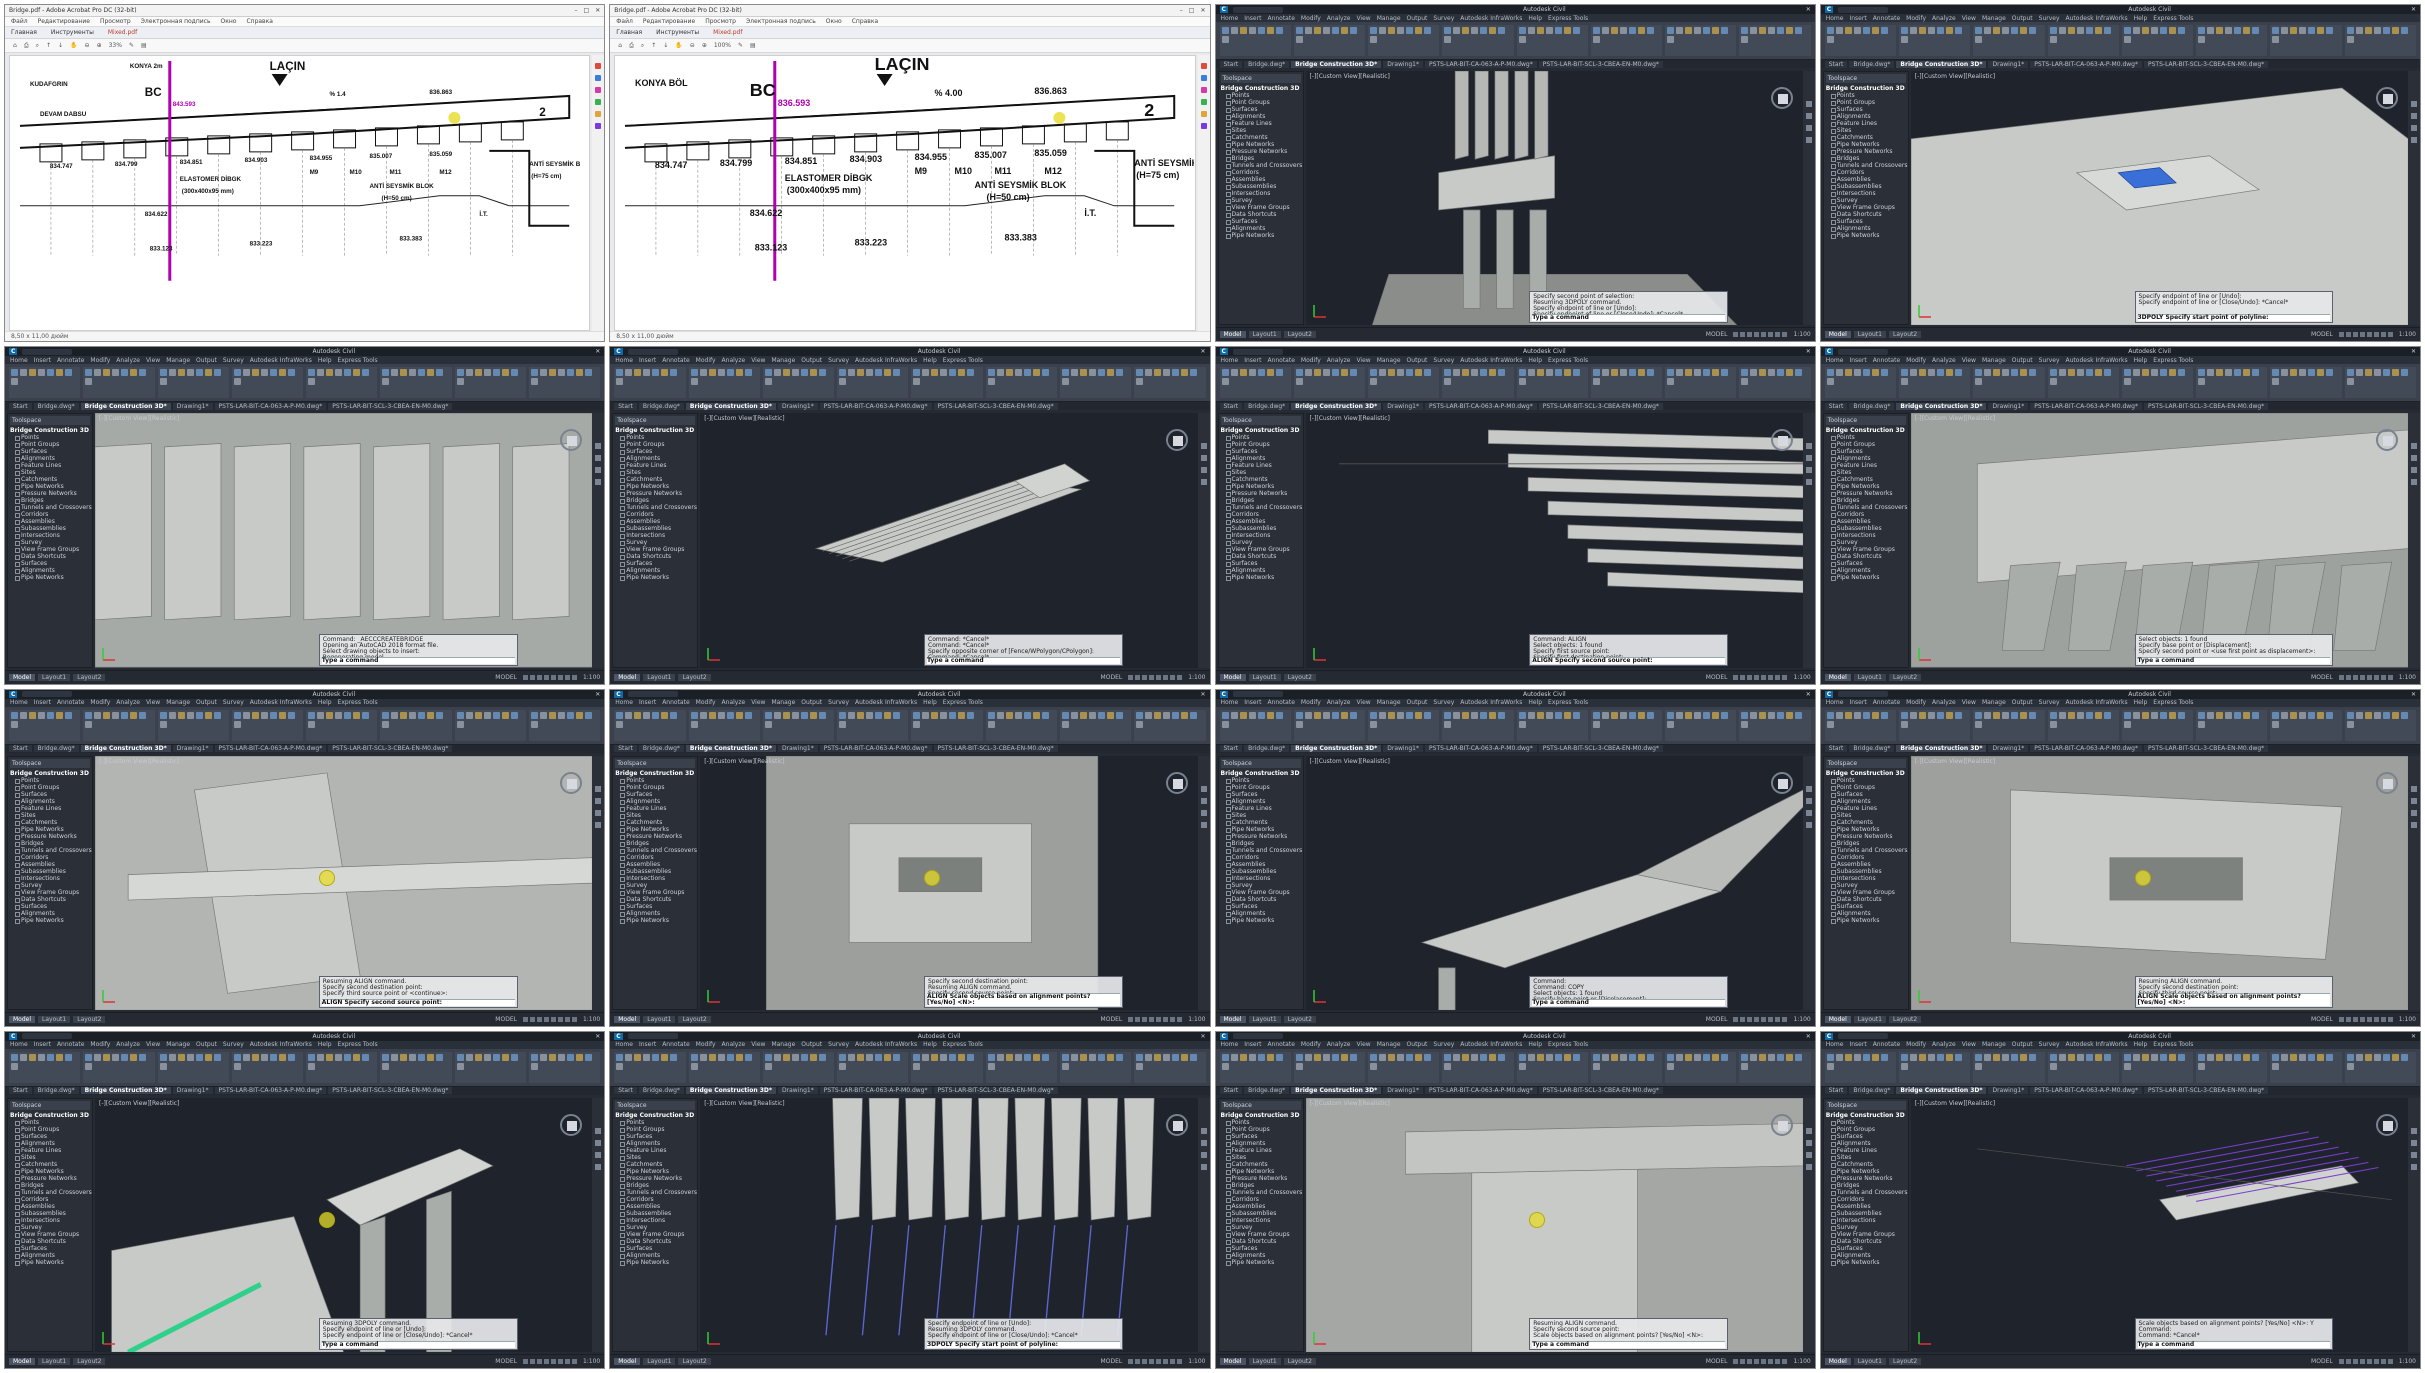 The height and width of the screenshot is (1373, 2425). Describe the element at coordinates (1873, 1019) in the screenshot. I see `layout-tabs: Model Layout1 Layout2` at that location.